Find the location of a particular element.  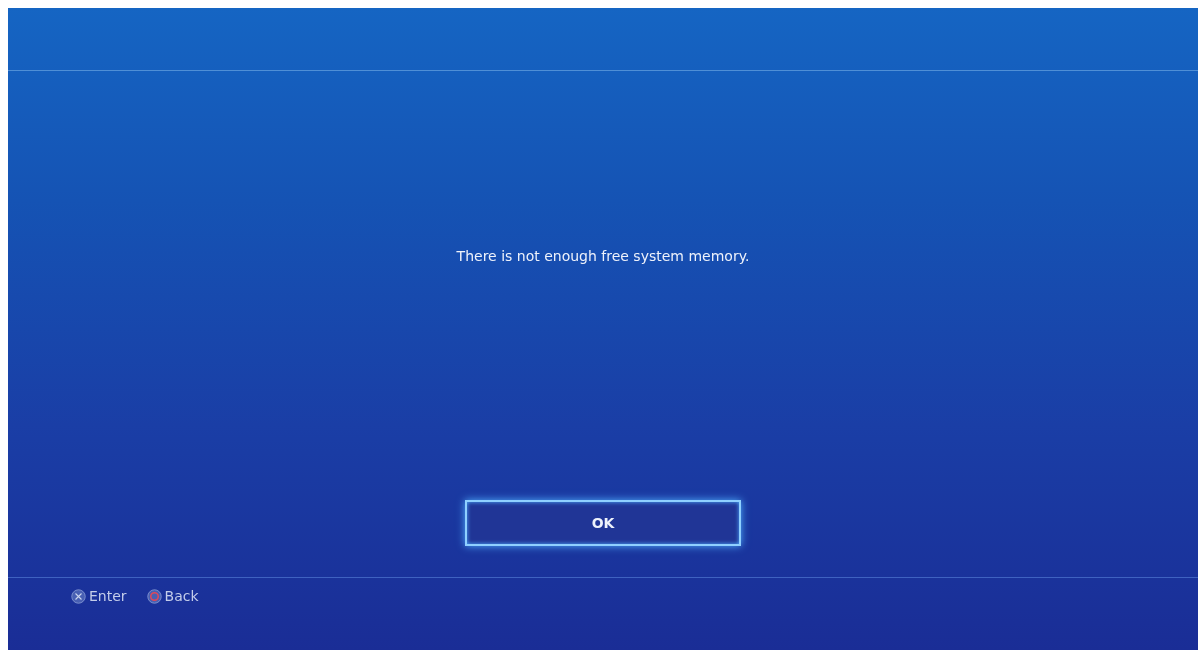

ok-button: OK is located at coordinates (603, 523).